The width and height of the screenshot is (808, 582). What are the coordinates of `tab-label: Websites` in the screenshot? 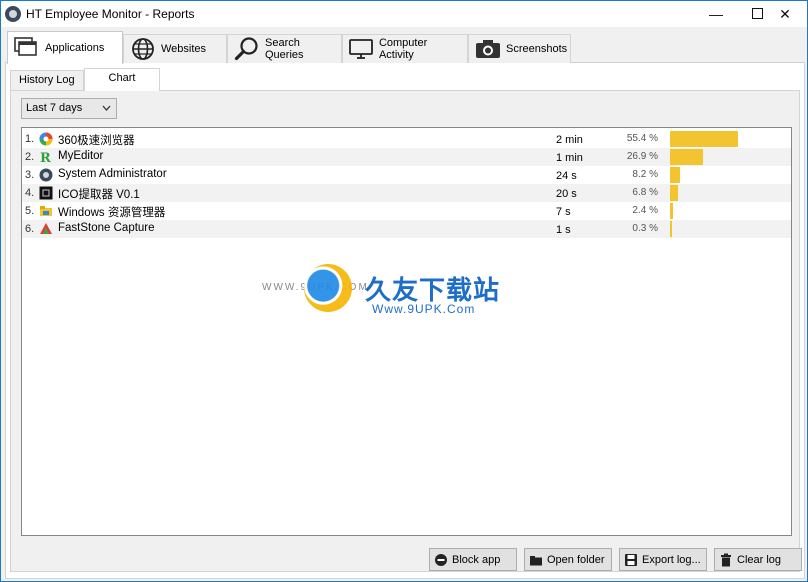 It's located at (184, 49).